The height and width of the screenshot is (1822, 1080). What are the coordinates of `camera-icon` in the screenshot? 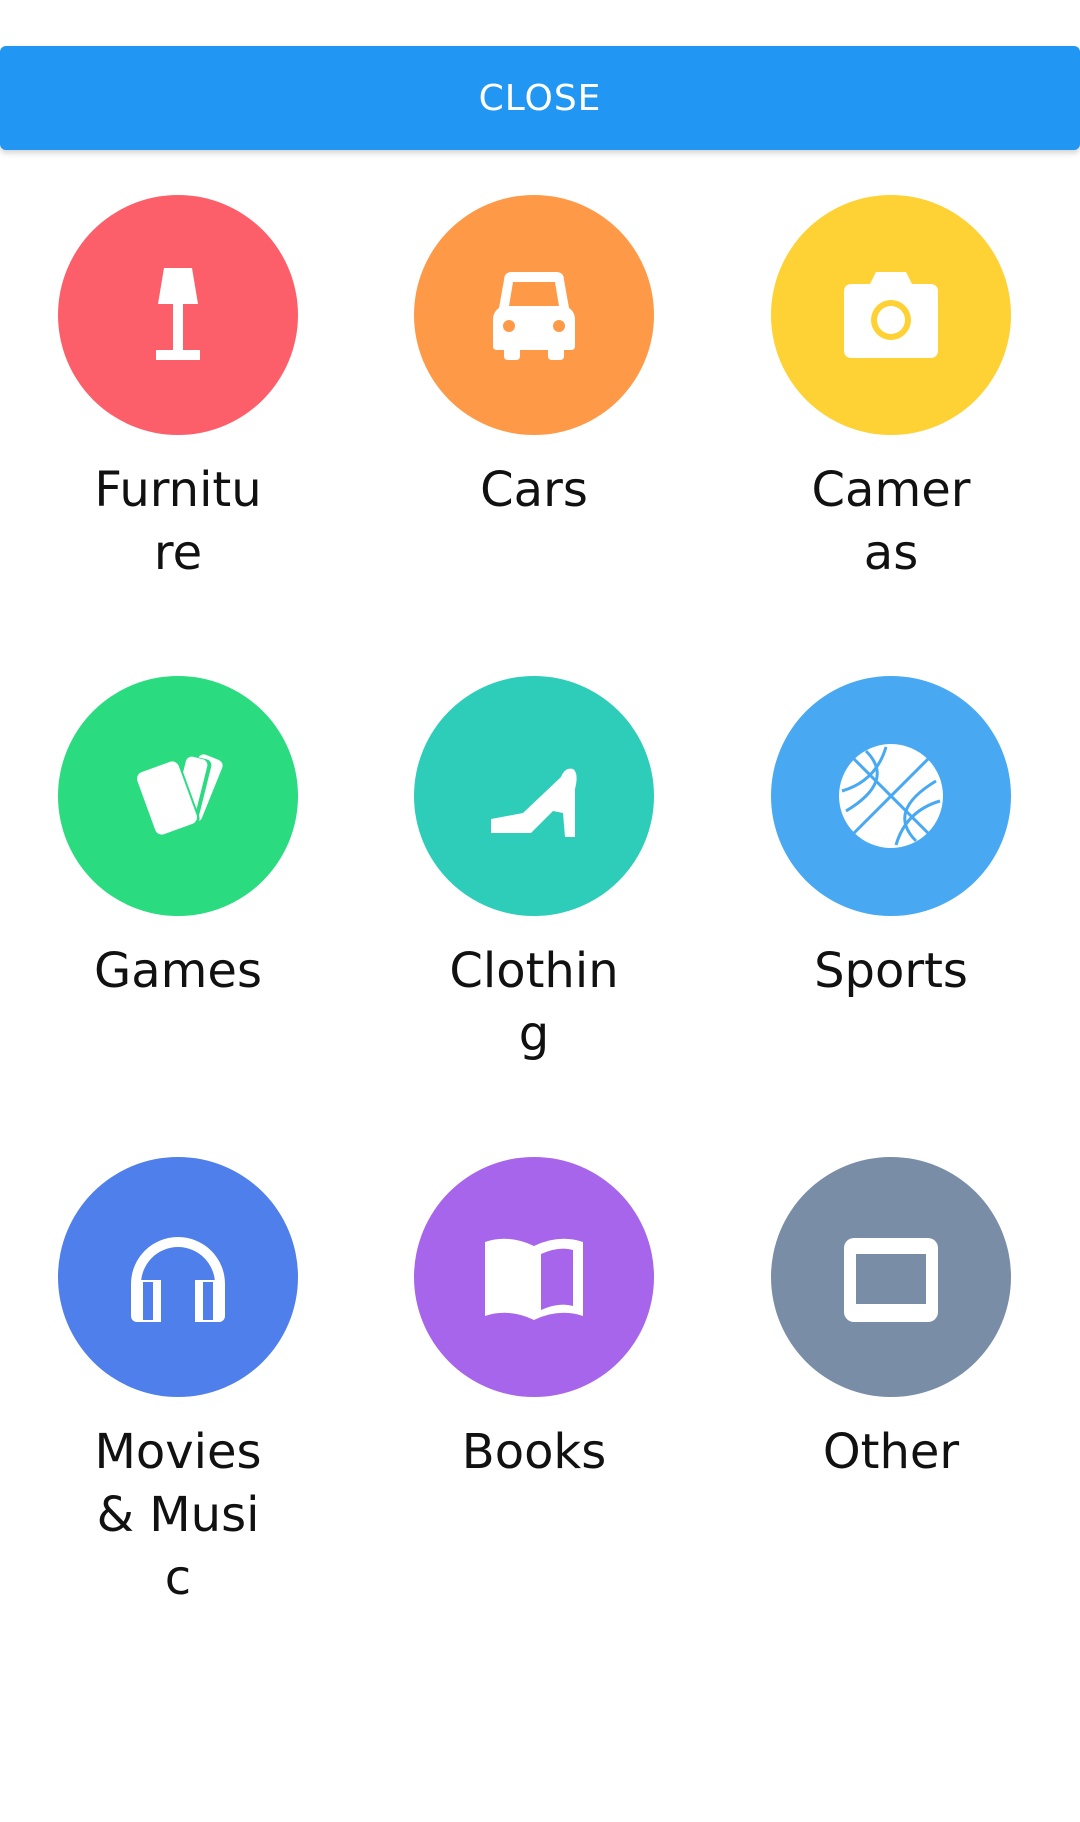 It's located at (891, 315).